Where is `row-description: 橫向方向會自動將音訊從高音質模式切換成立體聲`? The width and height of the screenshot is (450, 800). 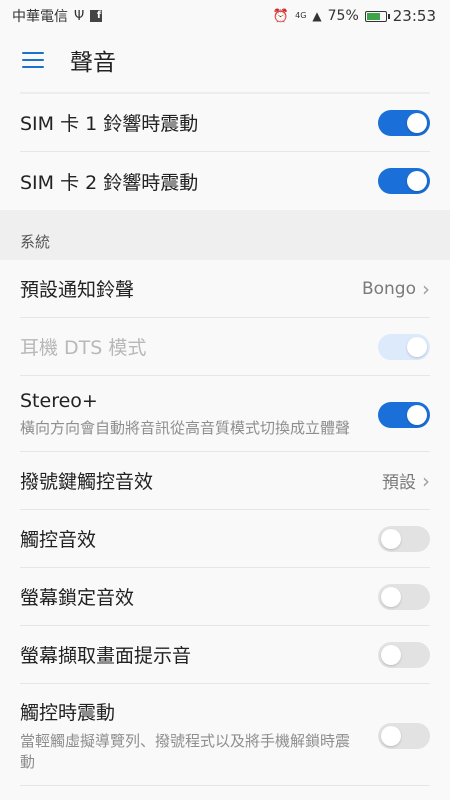
row-description: 橫向方向會自動將音訊從高音質模式切換成立體聲 is located at coordinates (185, 428).